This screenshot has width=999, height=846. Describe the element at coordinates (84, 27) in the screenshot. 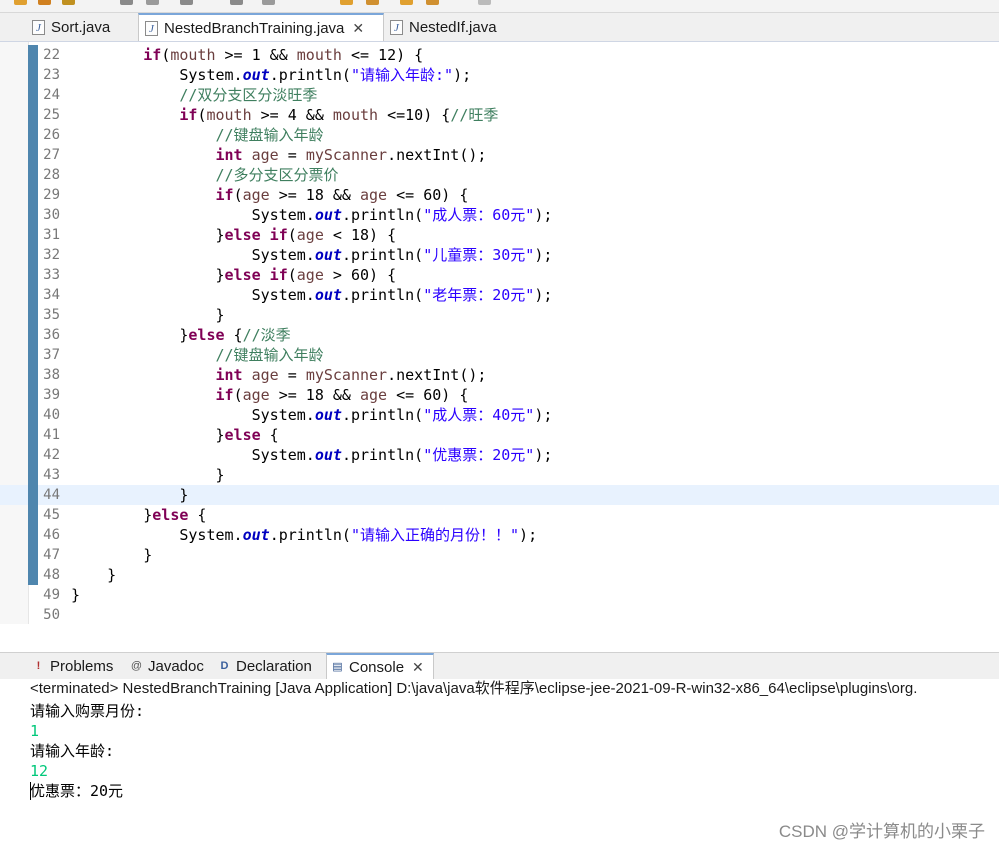

I see `tab-sort-java: J Sort.java` at that location.